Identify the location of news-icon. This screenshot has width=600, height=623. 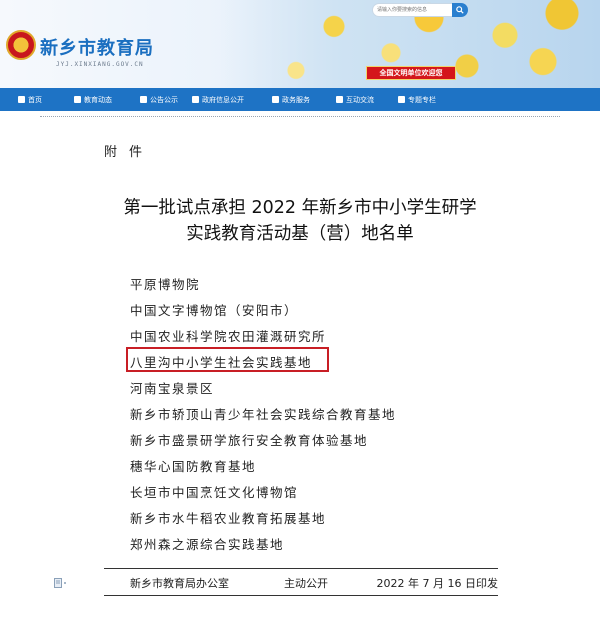
(77, 99).